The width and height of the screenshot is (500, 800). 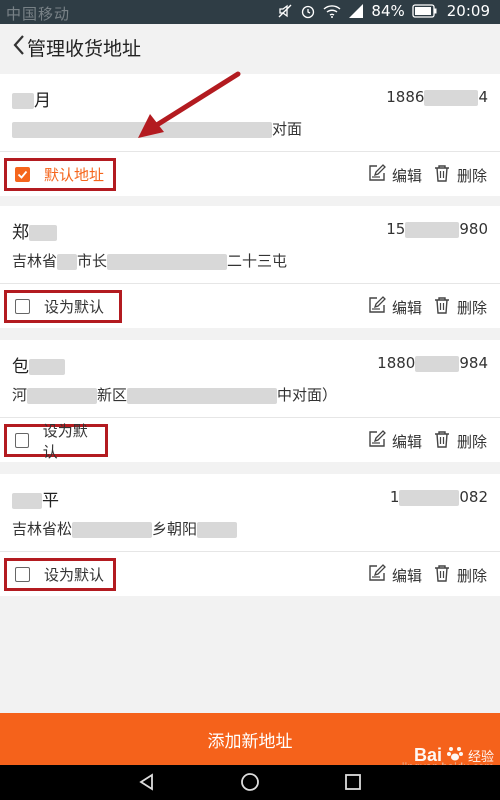 What do you see at coordinates (84, 49) in the screenshot?
I see `page-title: 管理收货地址` at bounding box center [84, 49].